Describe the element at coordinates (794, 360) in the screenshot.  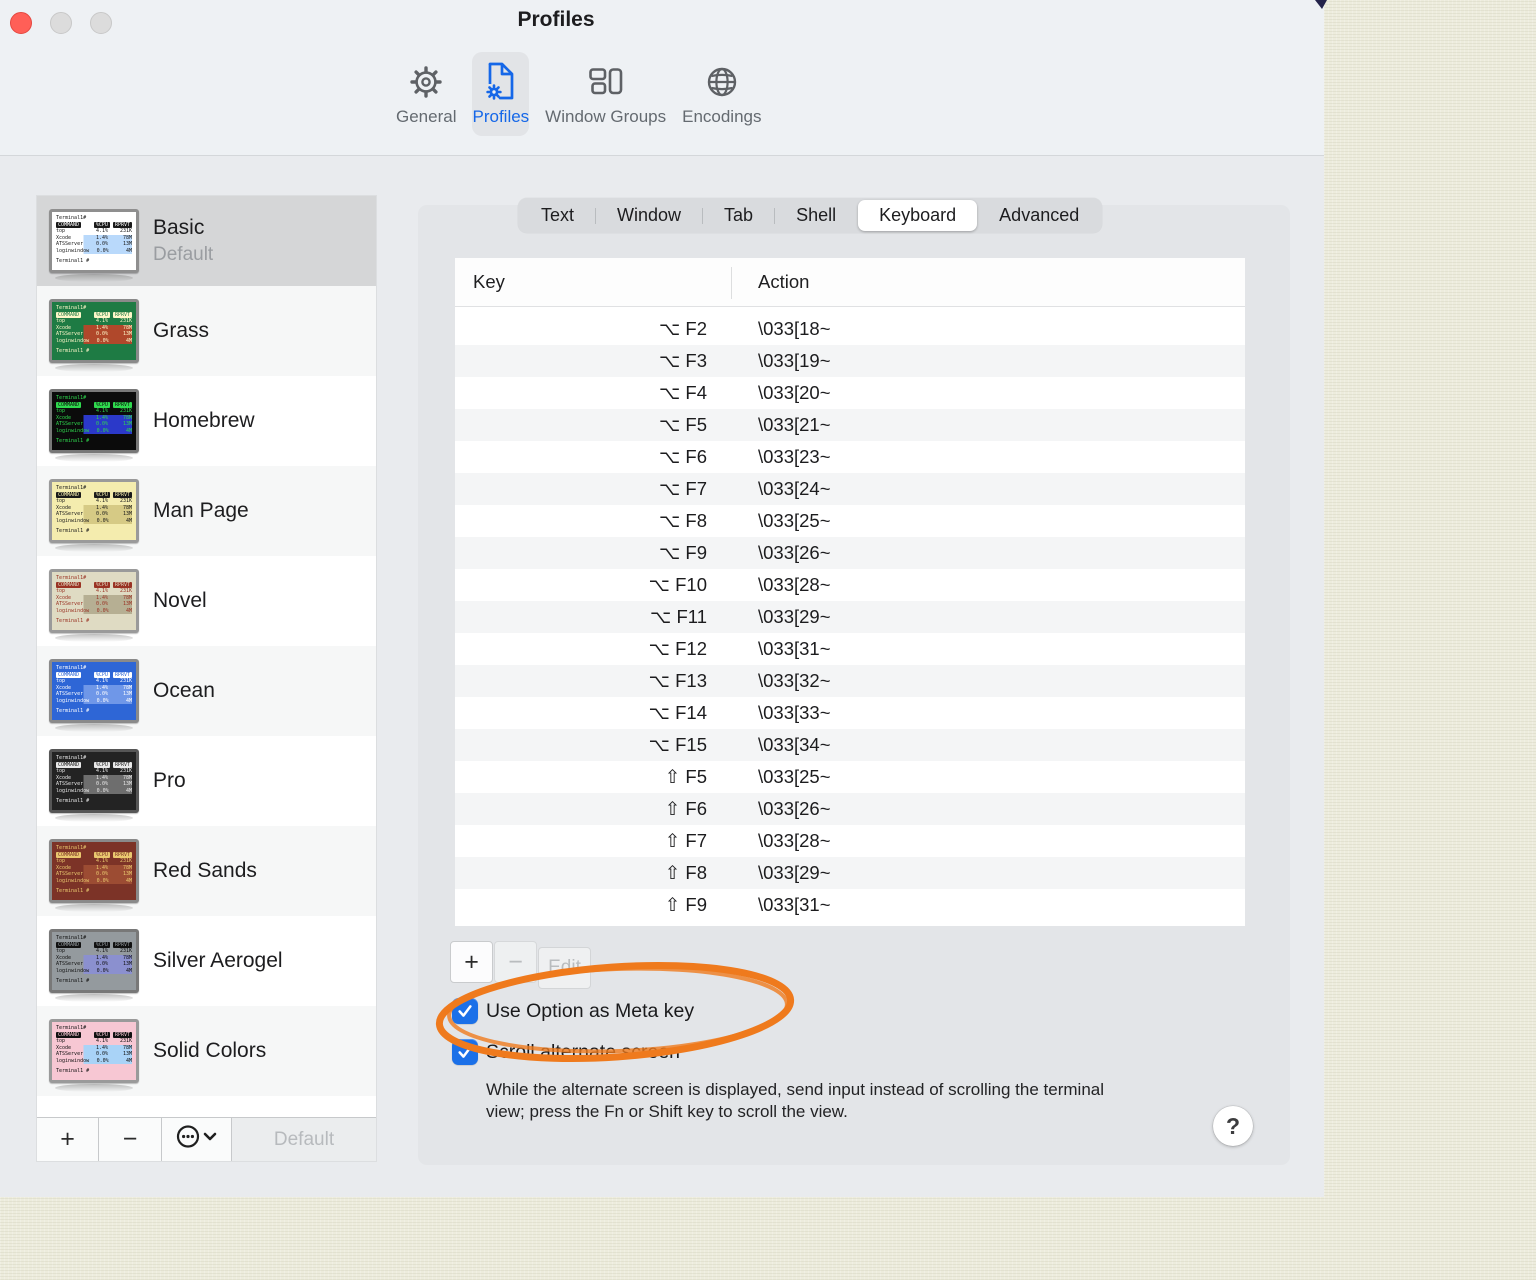
I see `binding-action: \033[19~` at that location.